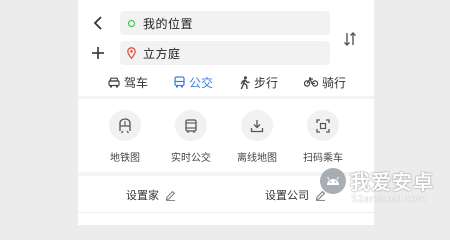  Describe the element at coordinates (311, 82) in the screenshot. I see `bike-icon` at that location.